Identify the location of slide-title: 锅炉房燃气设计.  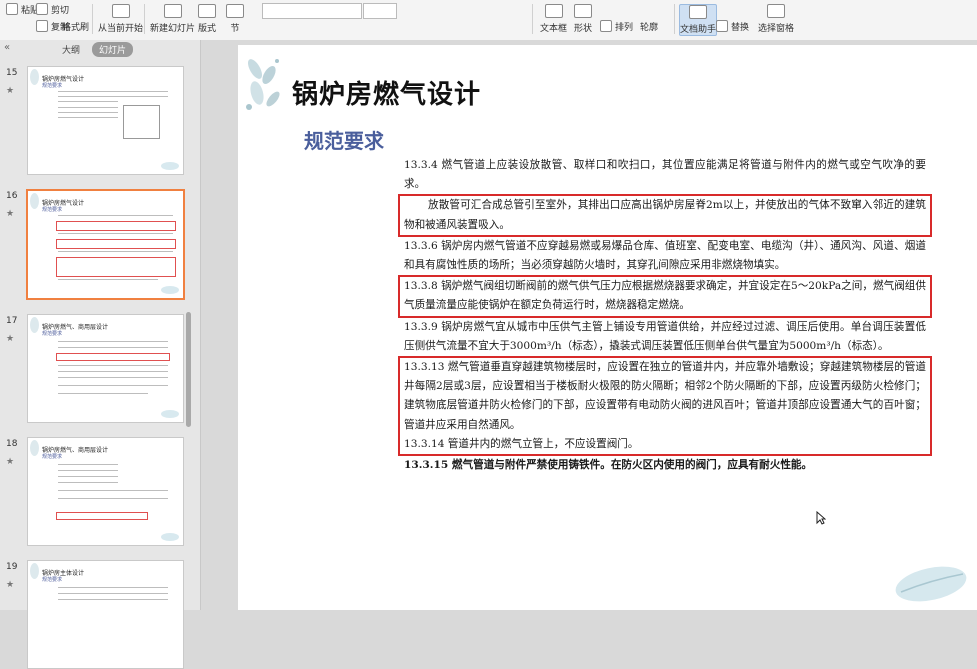
(387, 95).